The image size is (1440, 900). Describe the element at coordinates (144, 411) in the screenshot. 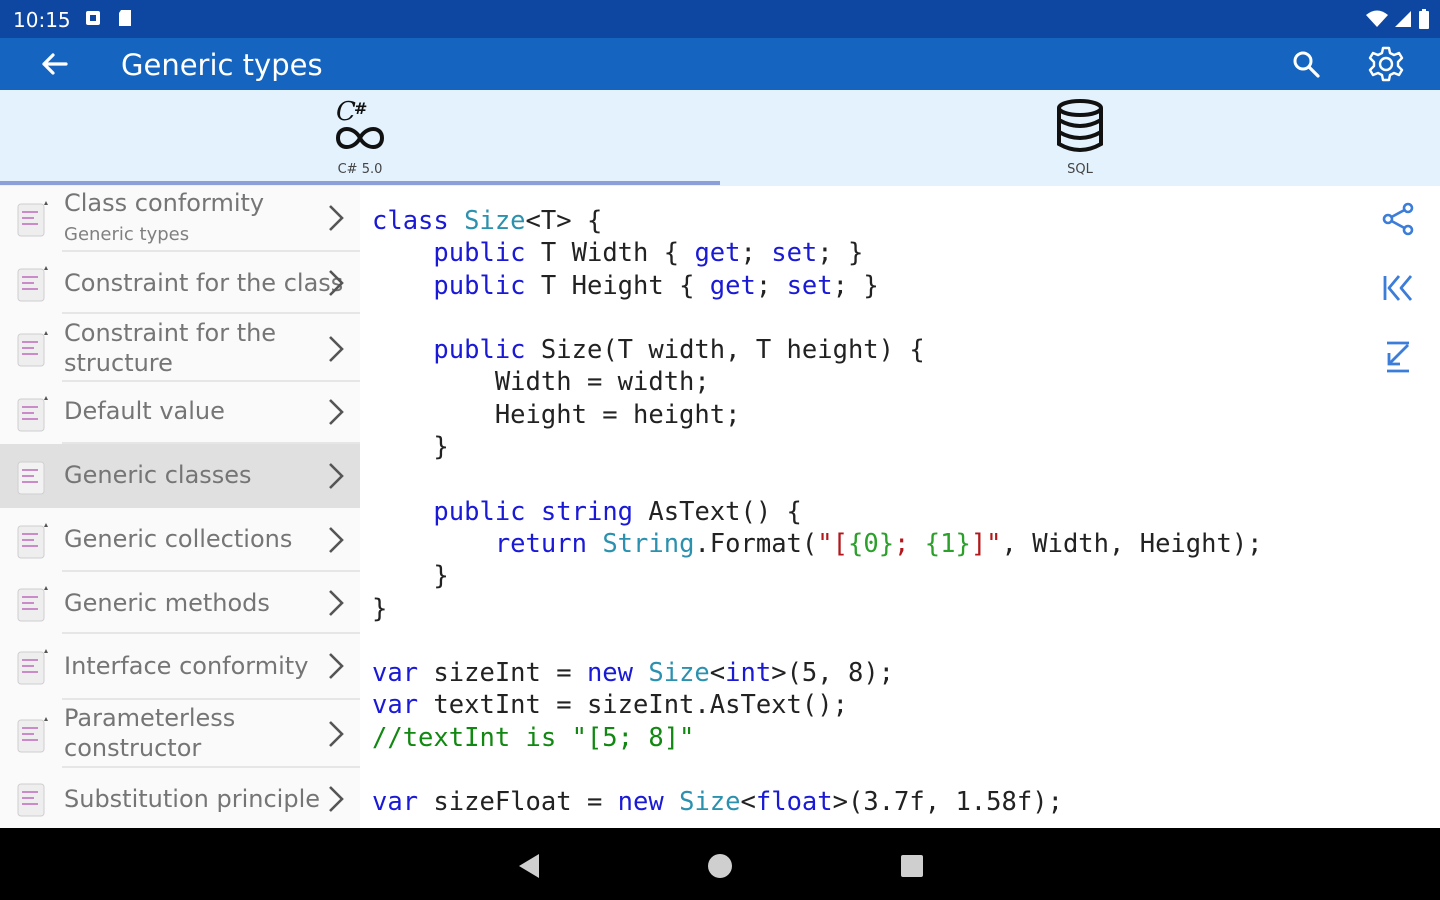

I see `list-item-label: Default value` at that location.